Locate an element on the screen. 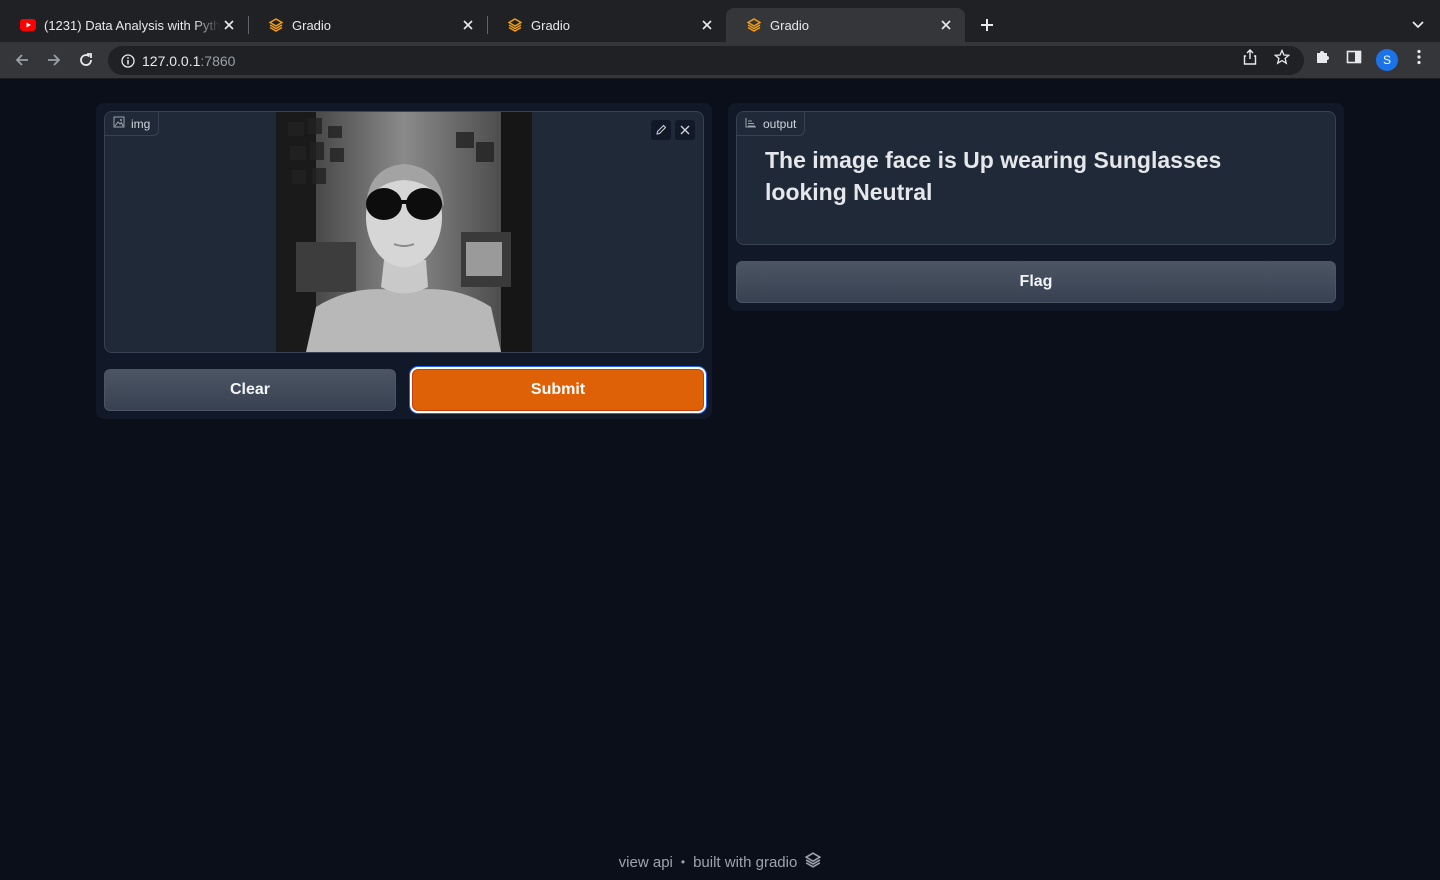 The image size is (1440, 880). uploaded-photo is located at coordinates (404, 232).